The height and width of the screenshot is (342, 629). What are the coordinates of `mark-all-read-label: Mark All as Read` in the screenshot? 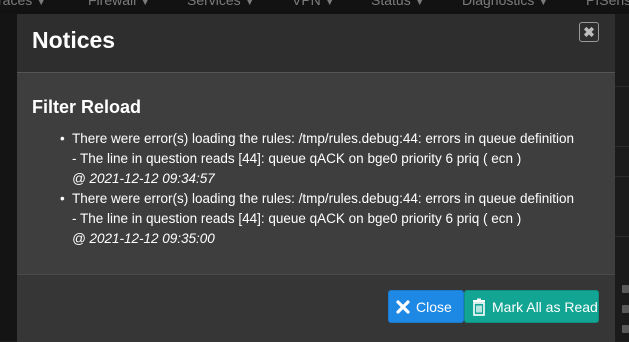 It's located at (545, 306).